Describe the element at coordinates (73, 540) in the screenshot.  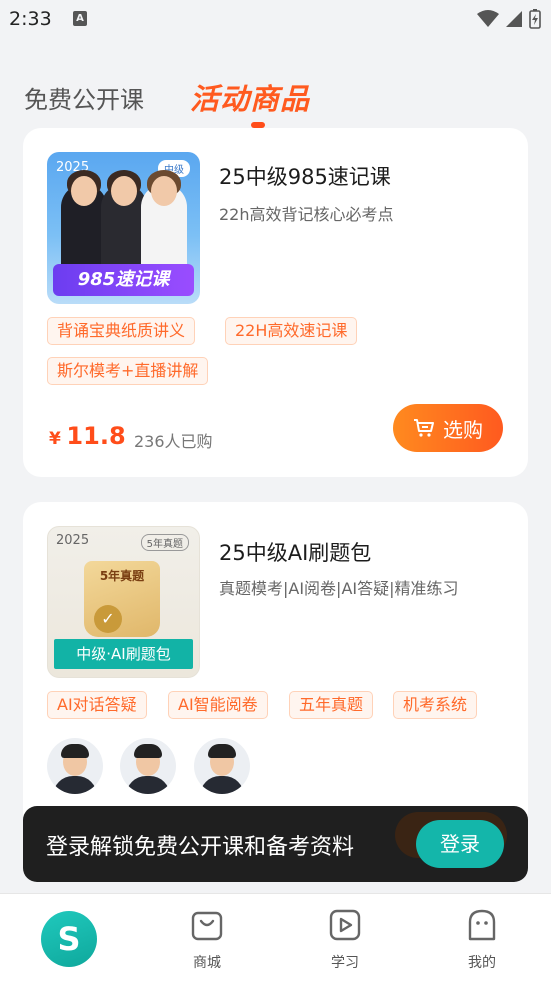
I see `thumb-year: 2025` at that location.